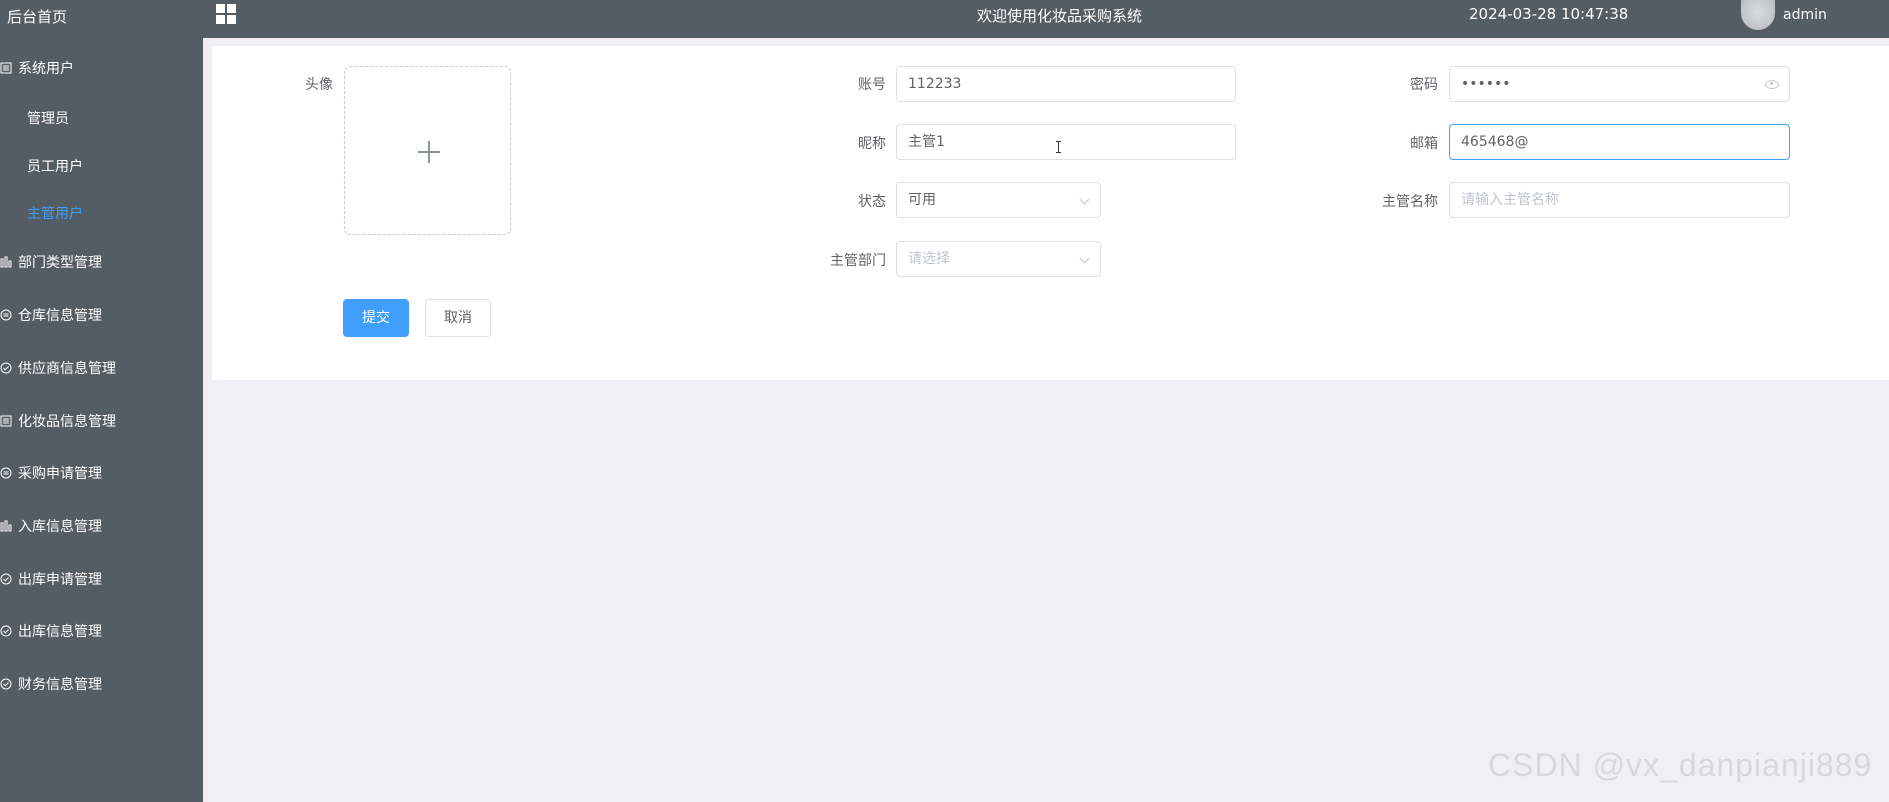 The height and width of the screenshot is (802, 1889). Describe the element at coordinates (1066, 142) in the screenshot. I see `nickname-input: 主管1` at that location.